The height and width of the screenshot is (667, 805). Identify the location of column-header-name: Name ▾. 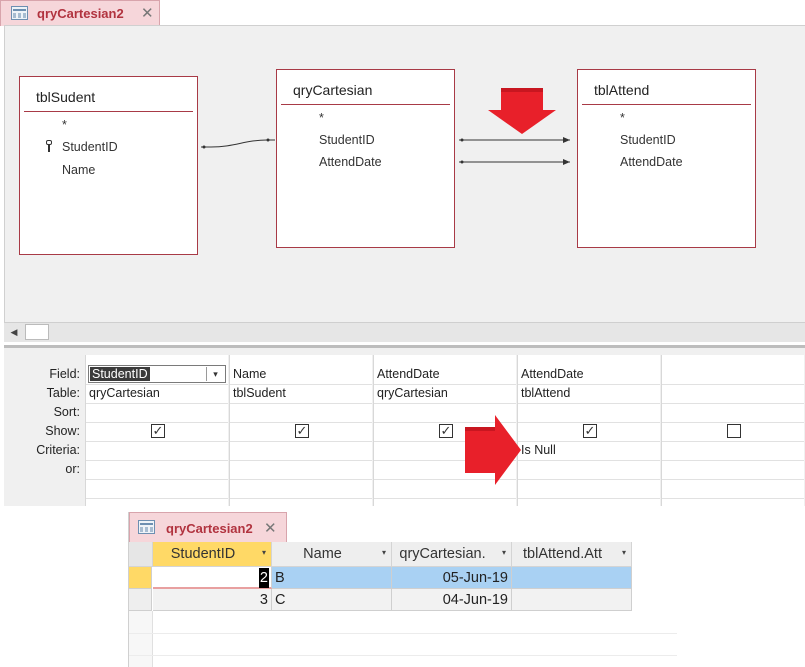
(332, 554).